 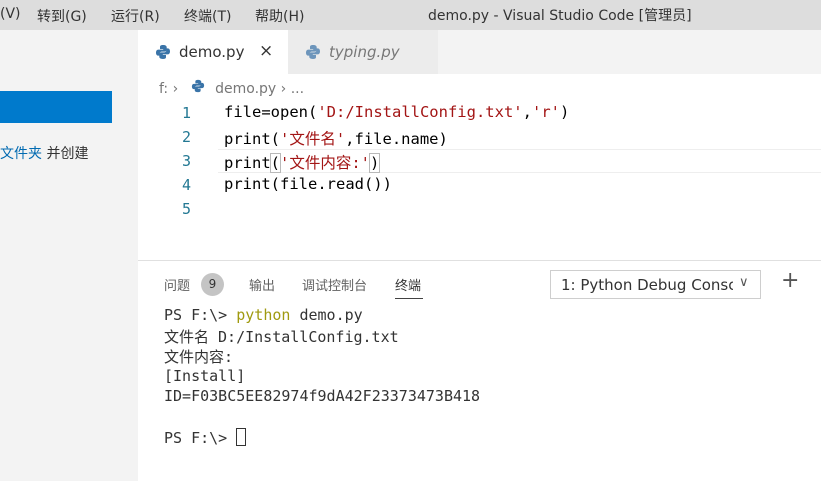 I want to click on tab-typing-py: typing.py, so click(x=363, y=52).